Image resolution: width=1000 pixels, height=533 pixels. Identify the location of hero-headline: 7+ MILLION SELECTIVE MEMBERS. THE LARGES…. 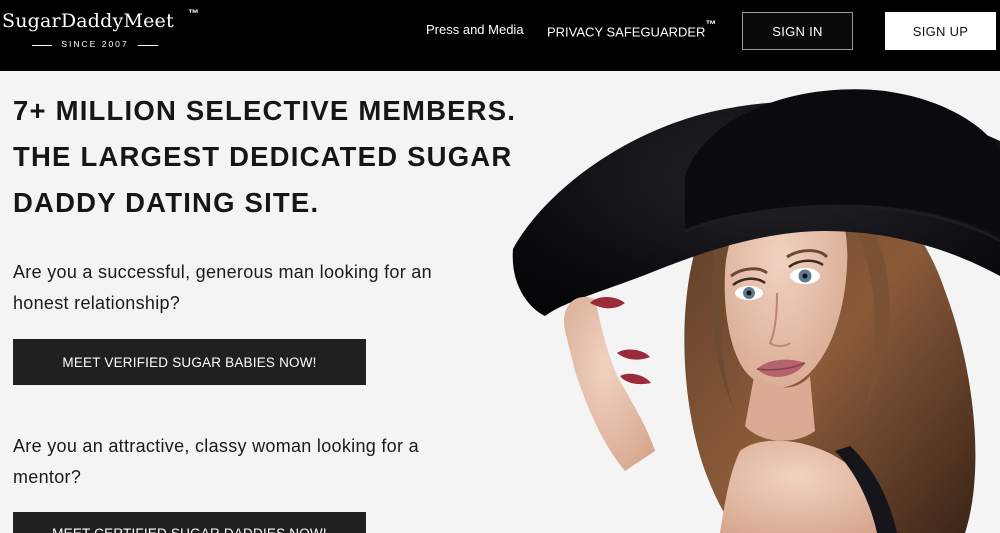
(265, 157).